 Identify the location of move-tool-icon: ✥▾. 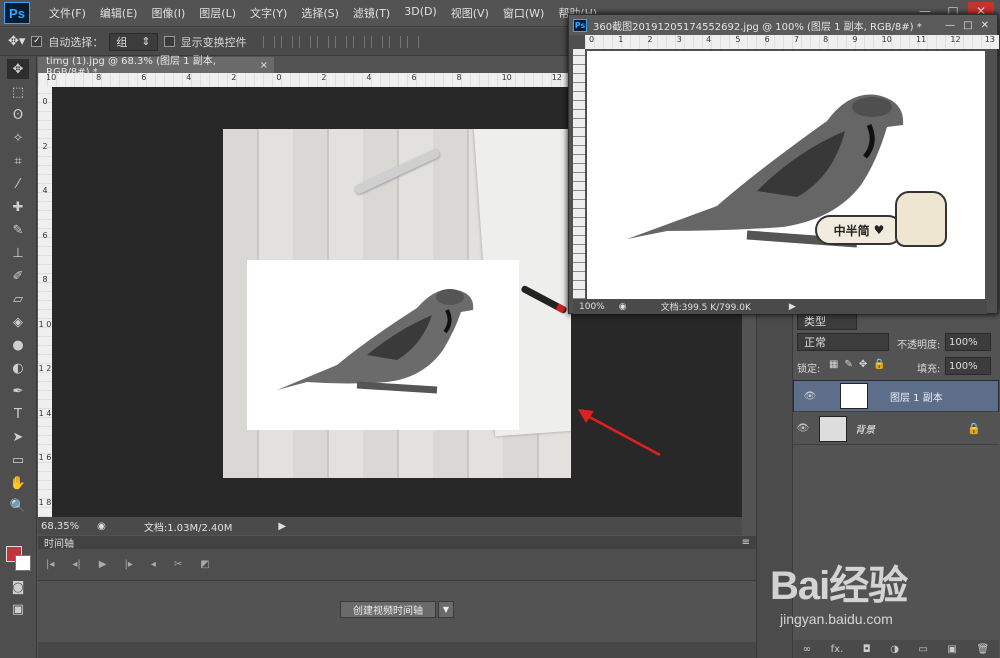
(16, 41).